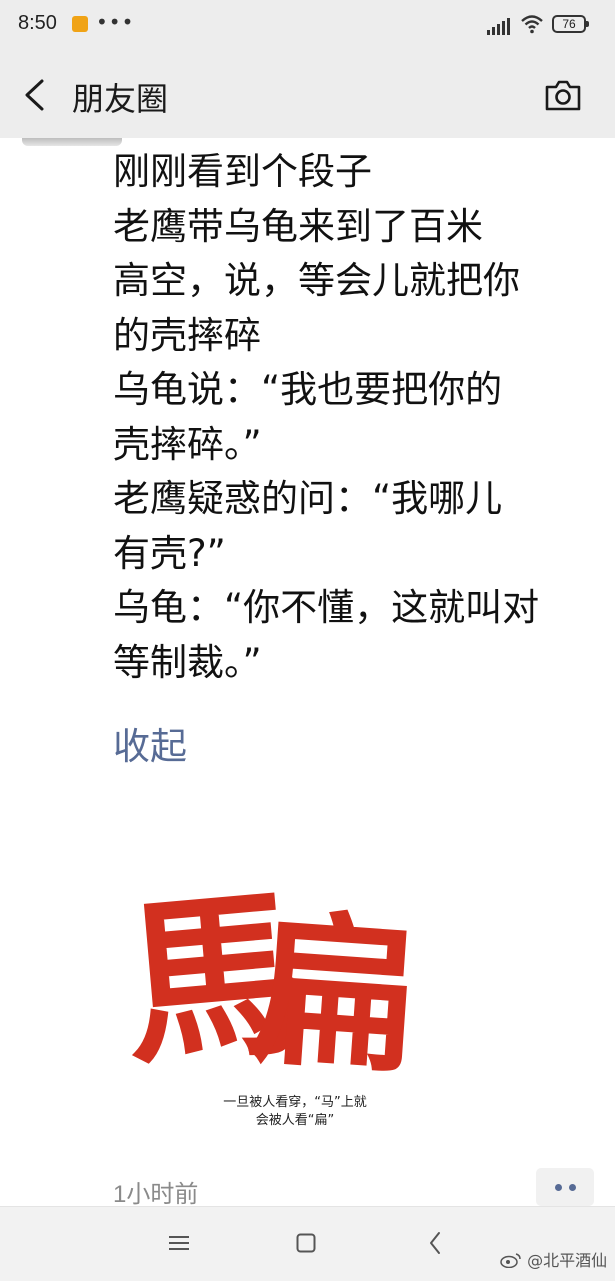 The height and width of the screenshot is (1281, 615). I want to click on back-icon, so click(435, 1243).